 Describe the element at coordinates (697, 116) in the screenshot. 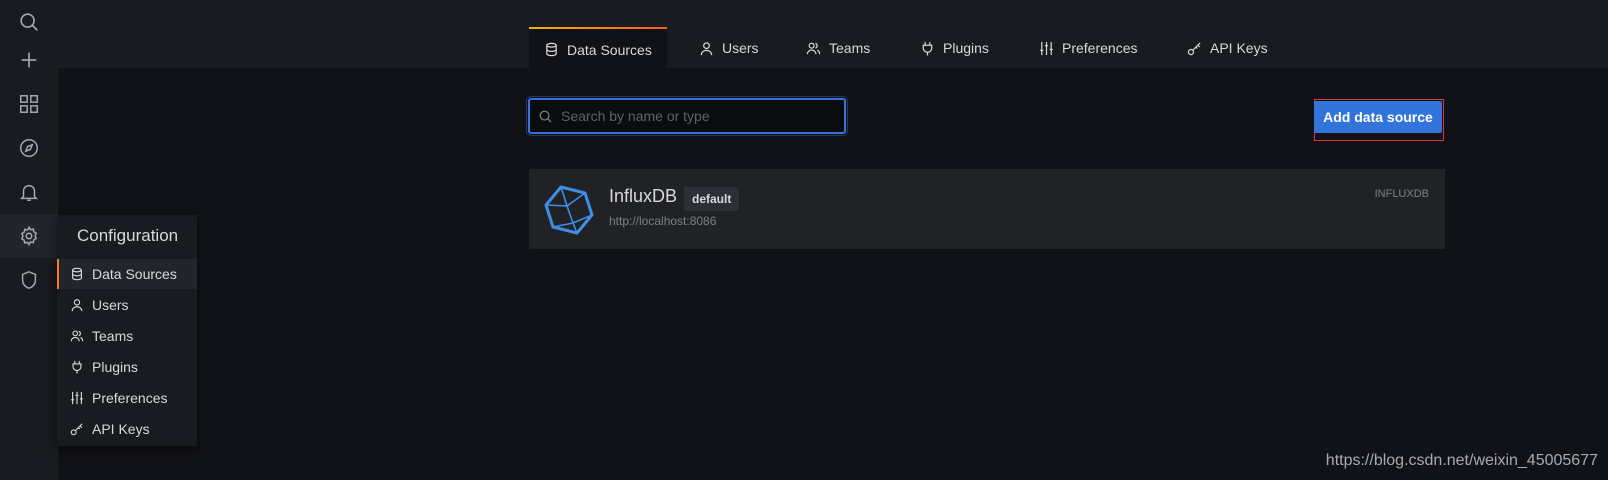

I see `search-input` at that location.